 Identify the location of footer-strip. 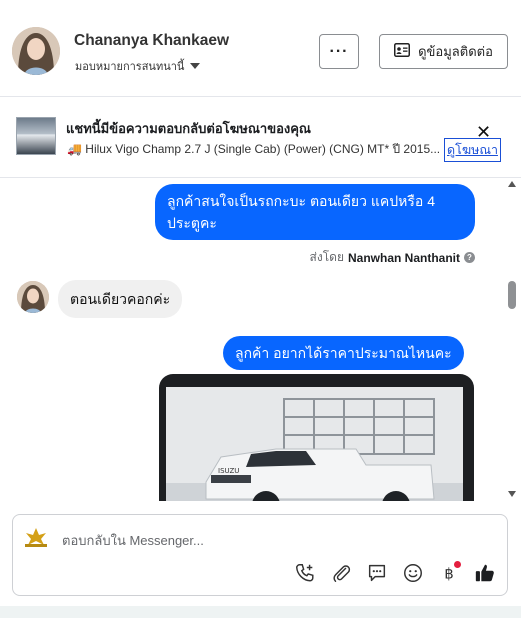
(260, 612).